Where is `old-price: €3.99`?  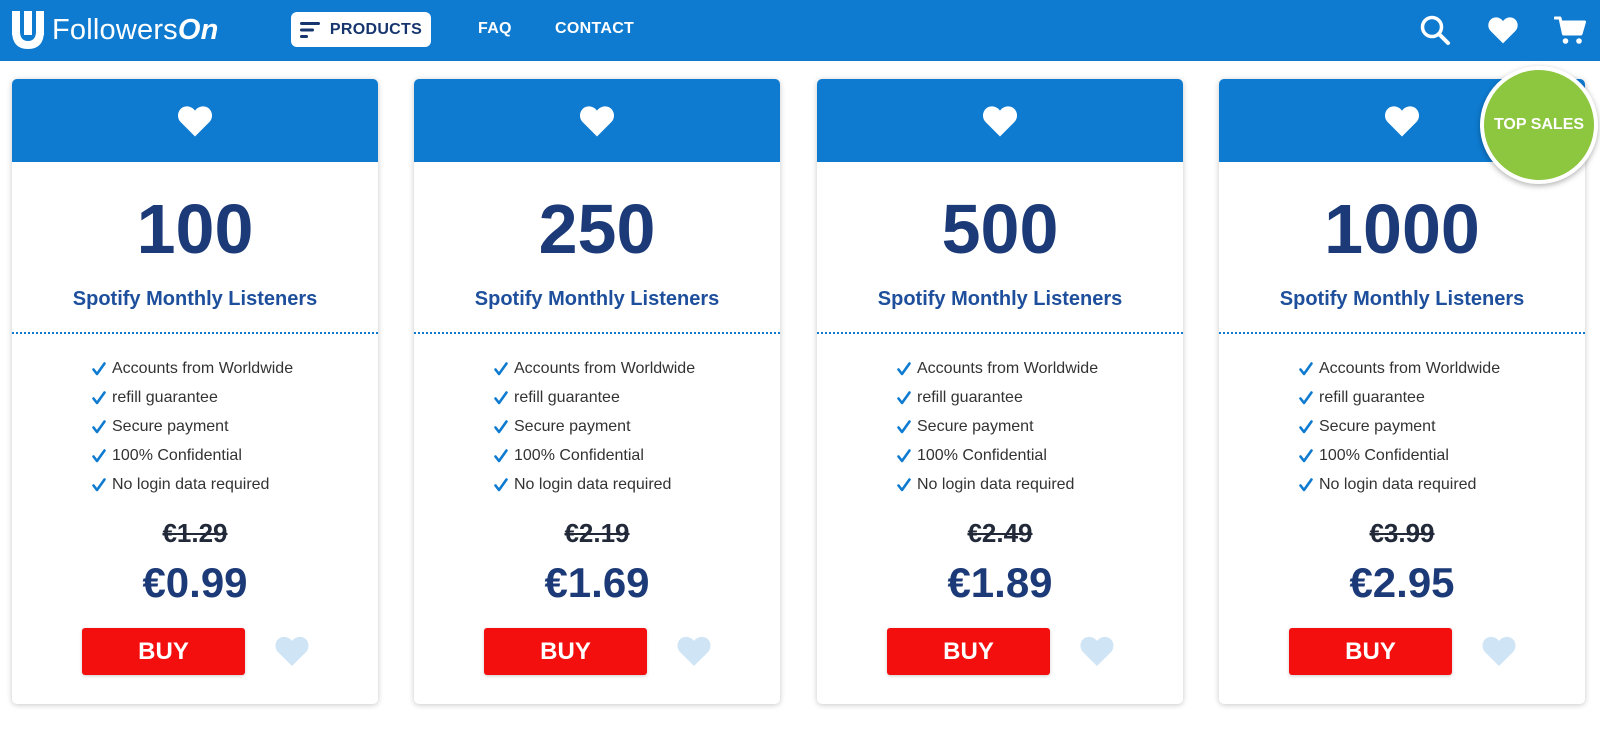 old-price: €3.99 is located at coordinates (1402, 533).